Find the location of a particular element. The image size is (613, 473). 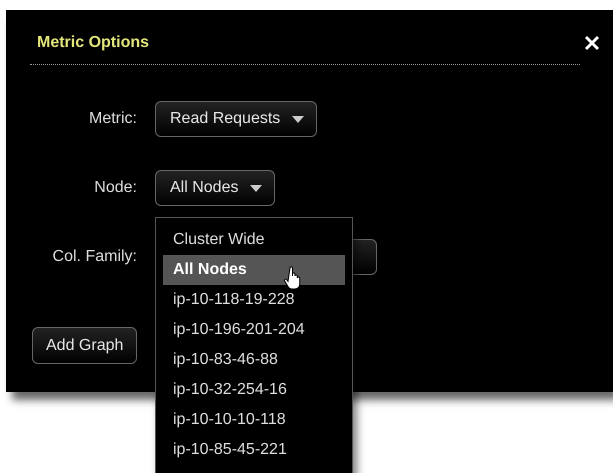

dropdown-select: Read Requests is located at coordinates (236, 119).